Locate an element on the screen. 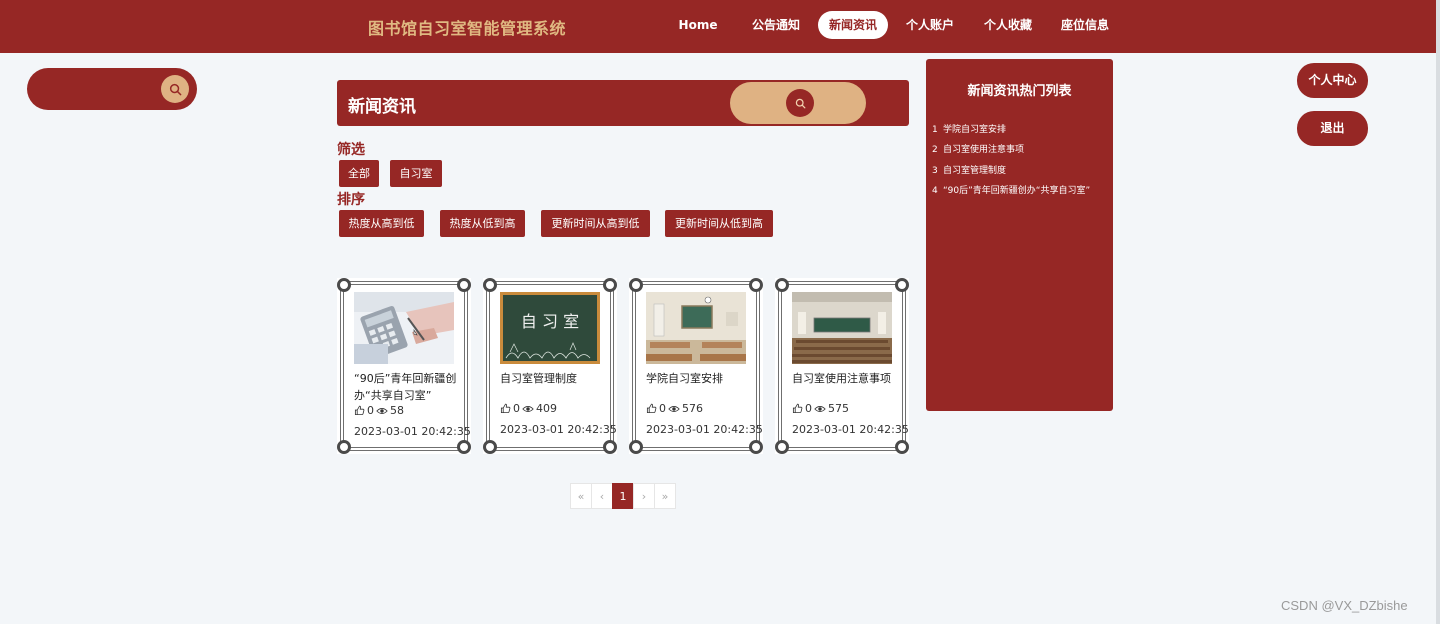 Image resolution: width=1440 pixels, height=624 pixels. view-count: 576 is located at coordinates (692, 408).